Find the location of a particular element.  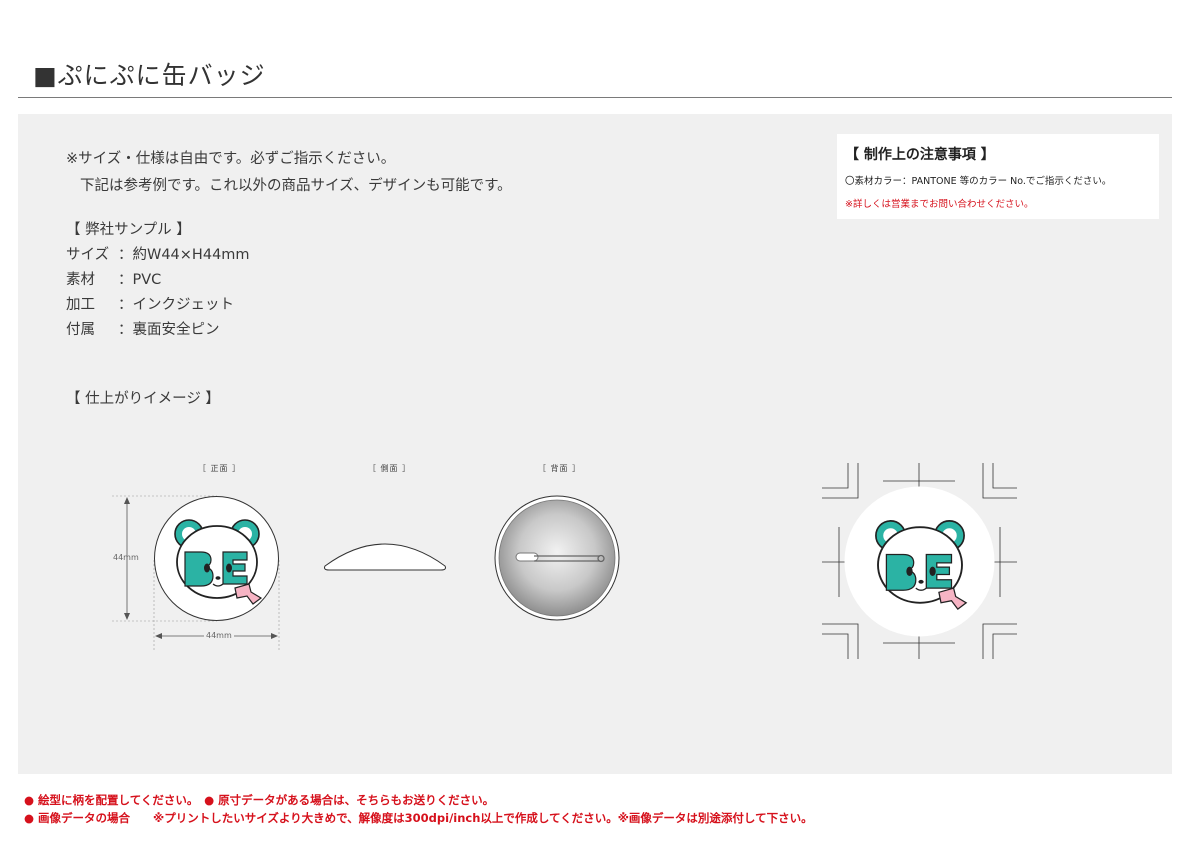

width-dimension-label: 44mm is located at coordinates (219, 635).